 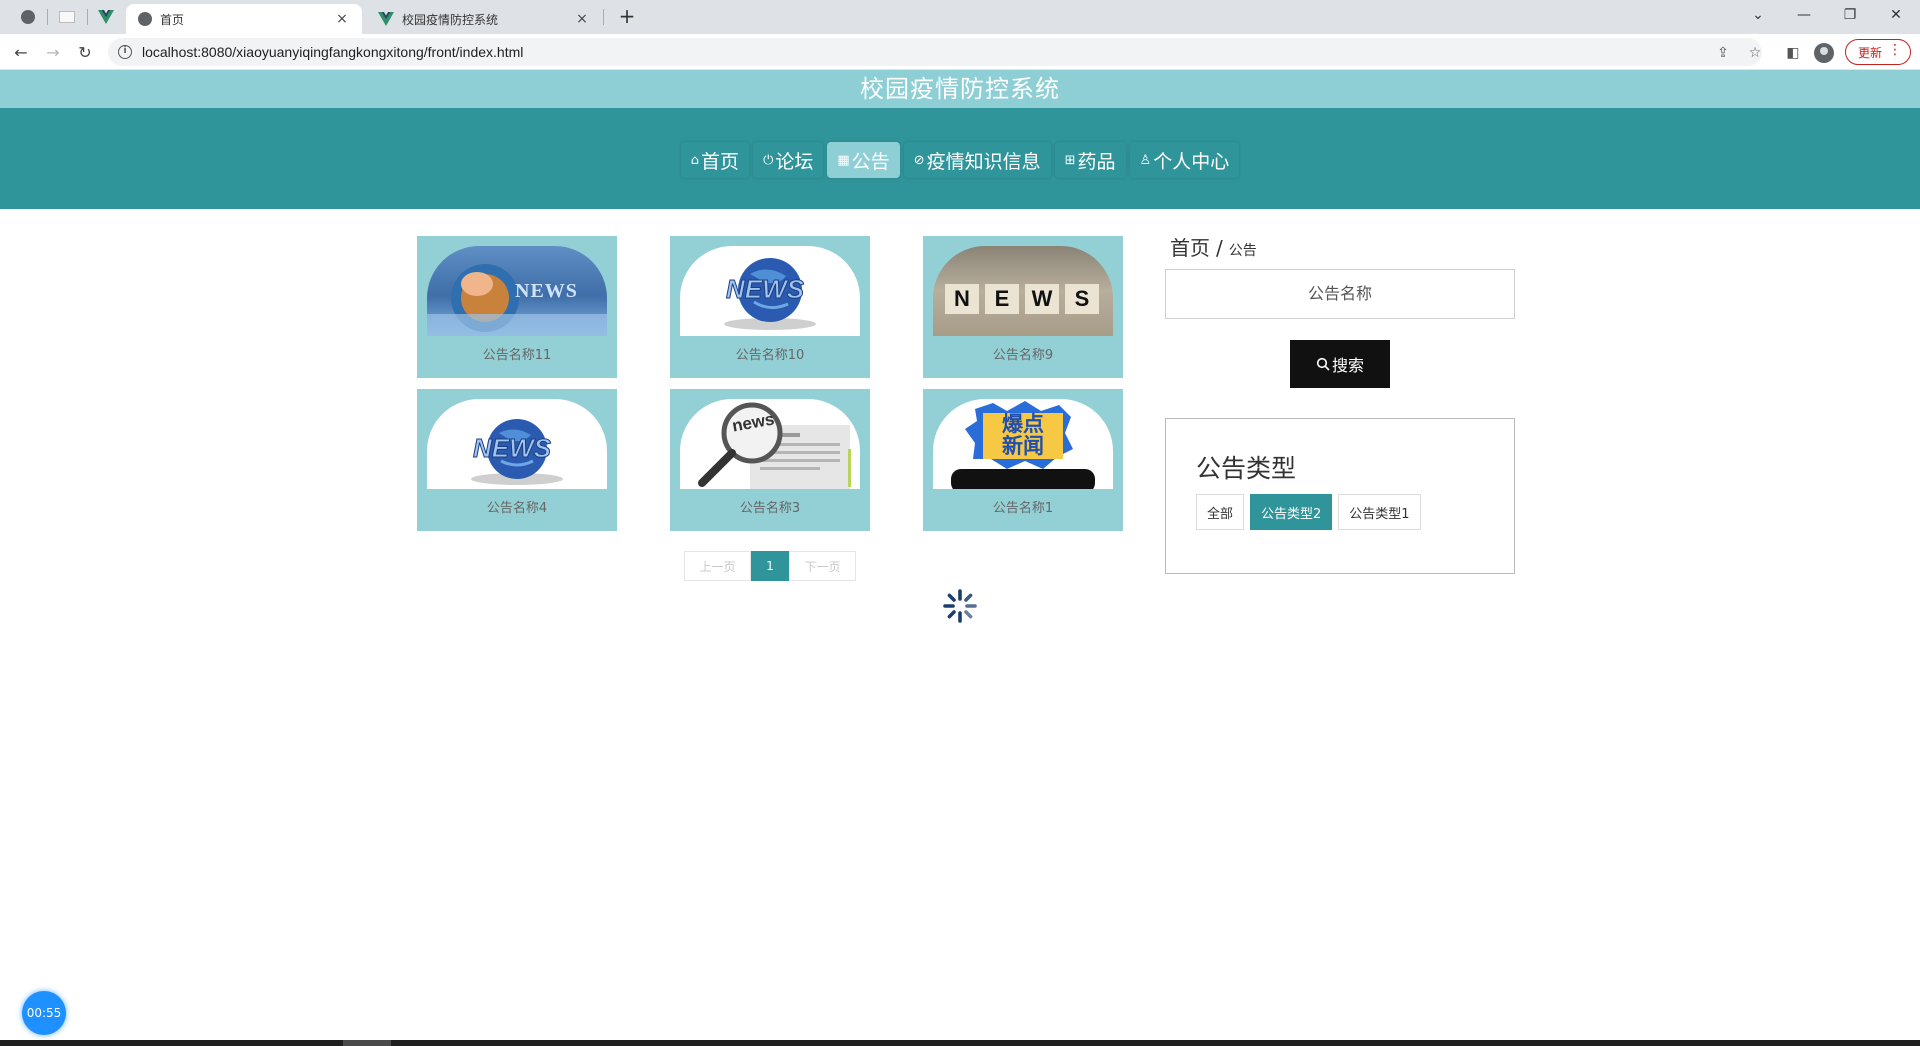 What do you see at coordinates (960, 89) in the screenshot?
I see `site-title: 校园疫情防控系统` at bounding box center [960, 89].